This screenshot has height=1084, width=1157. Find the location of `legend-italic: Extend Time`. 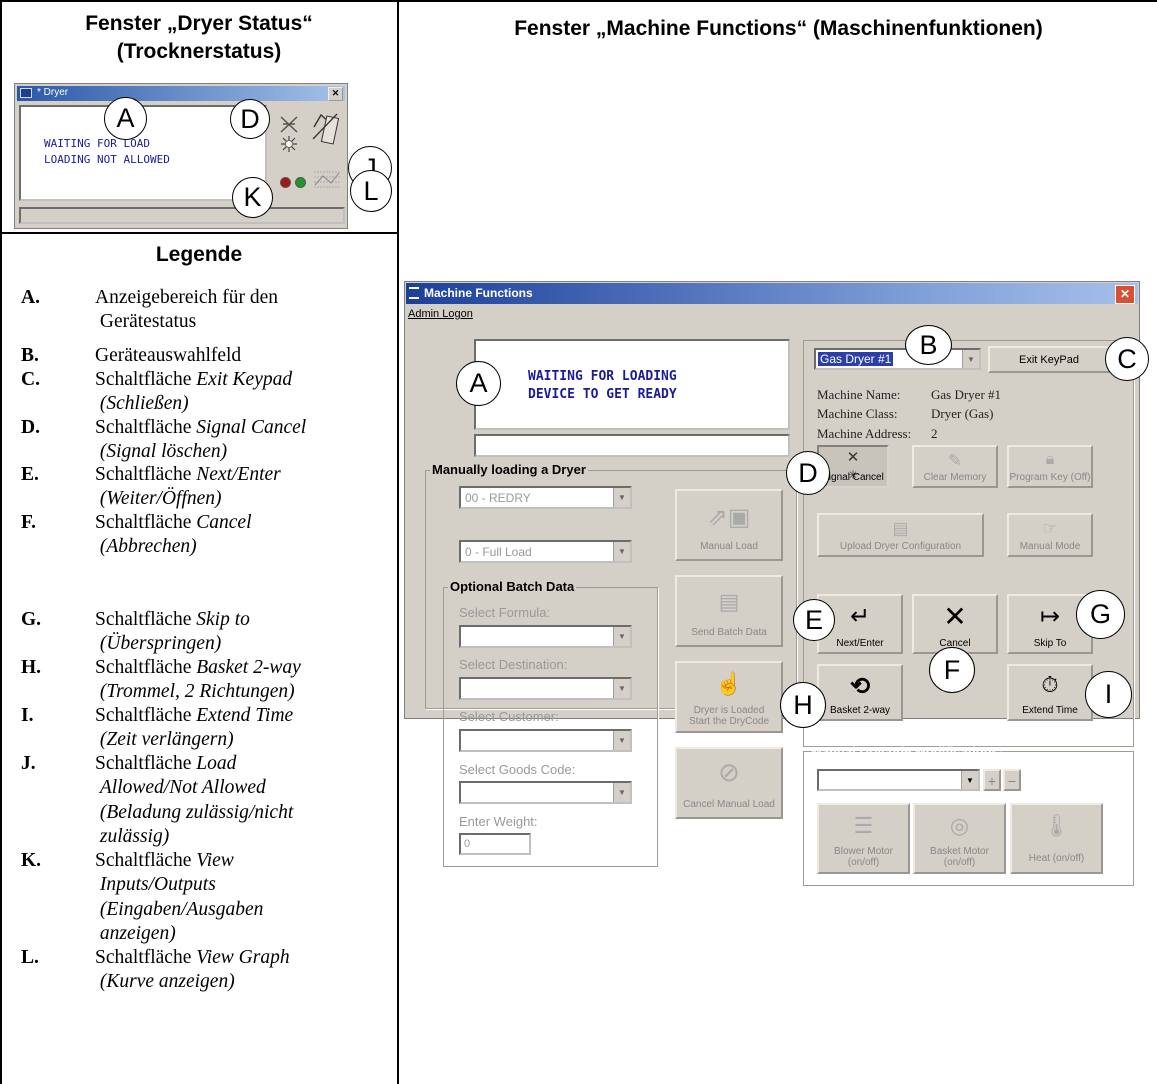

legend-italic: Extend Time is located at coordinates (245, 715).